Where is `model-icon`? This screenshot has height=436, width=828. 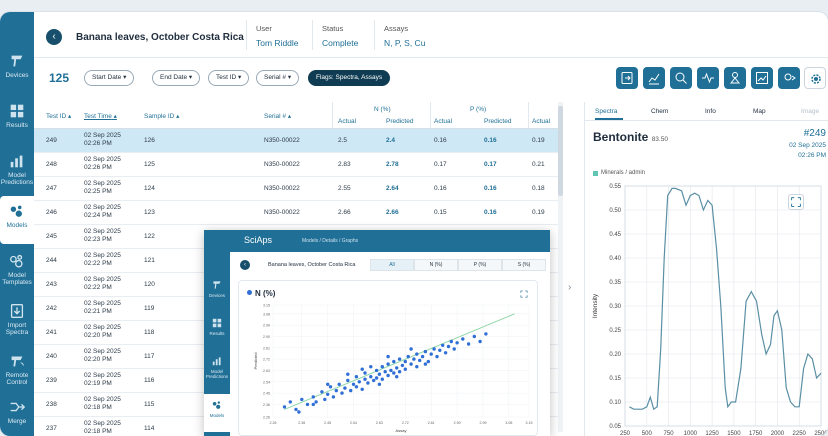 model-icon is located at coordinates (735, 78).